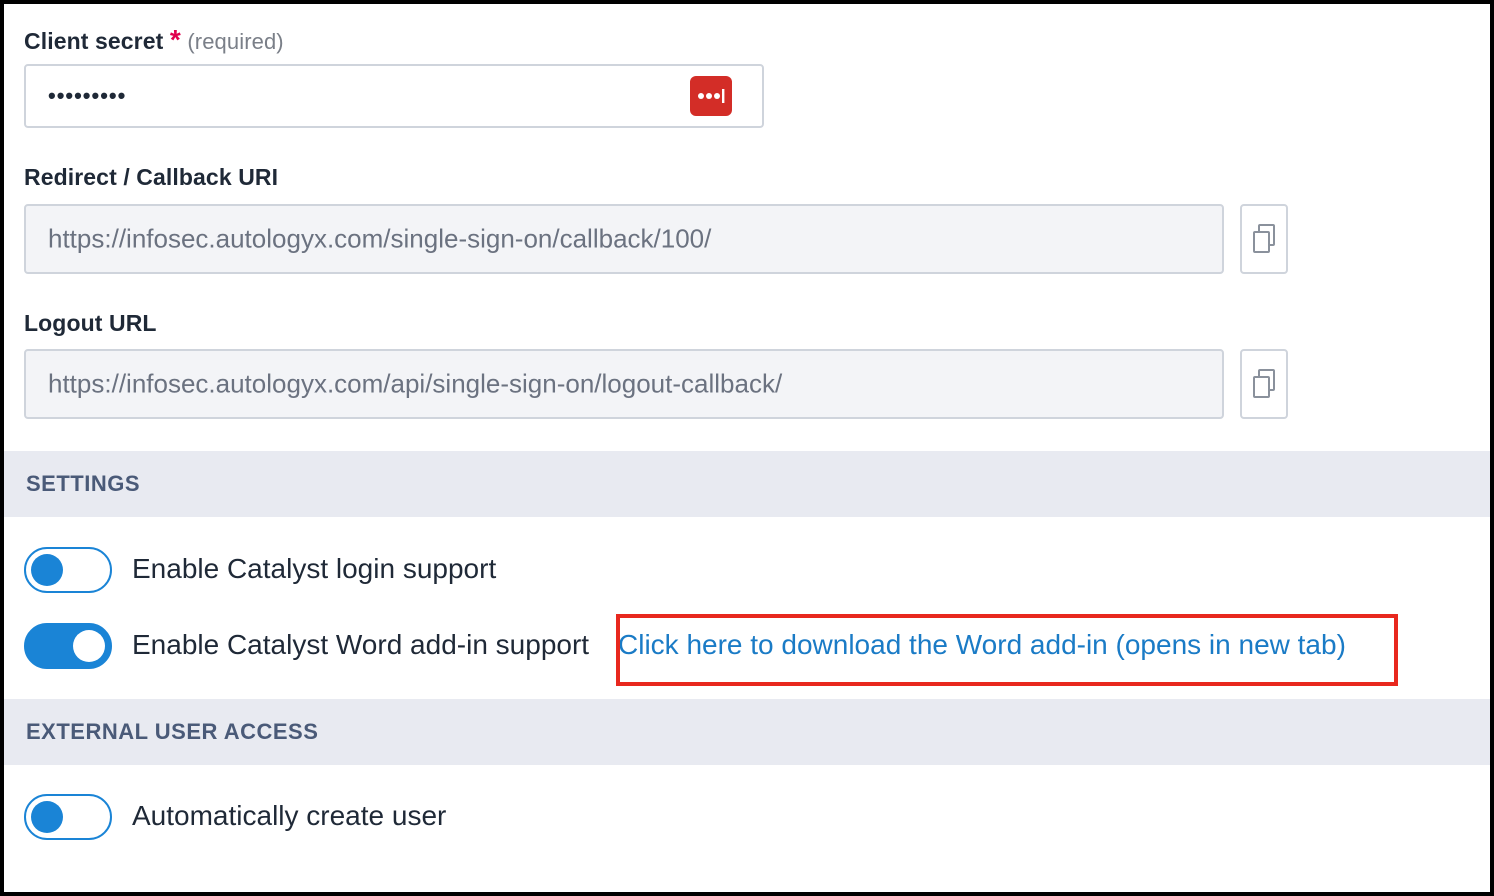 This screenshot has height=896, width=1494. What do you see at coordinates (87, 96) in the screenshot?
I see `client-secret-value: •••••••••` at bounding box center [87, 96].